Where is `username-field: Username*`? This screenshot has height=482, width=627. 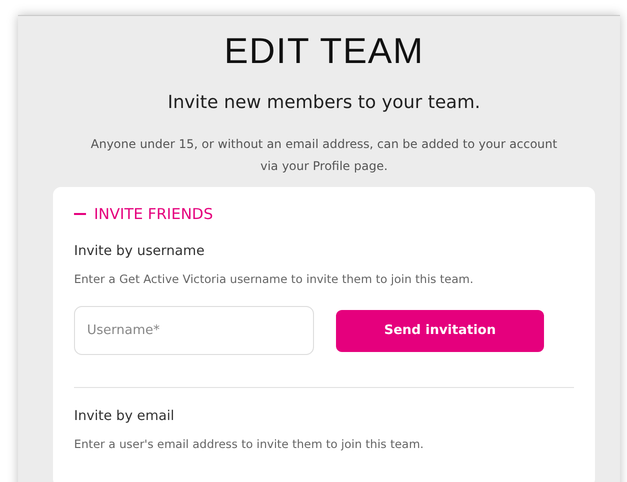
username-field: Username* is located at coordinates (194, 330).